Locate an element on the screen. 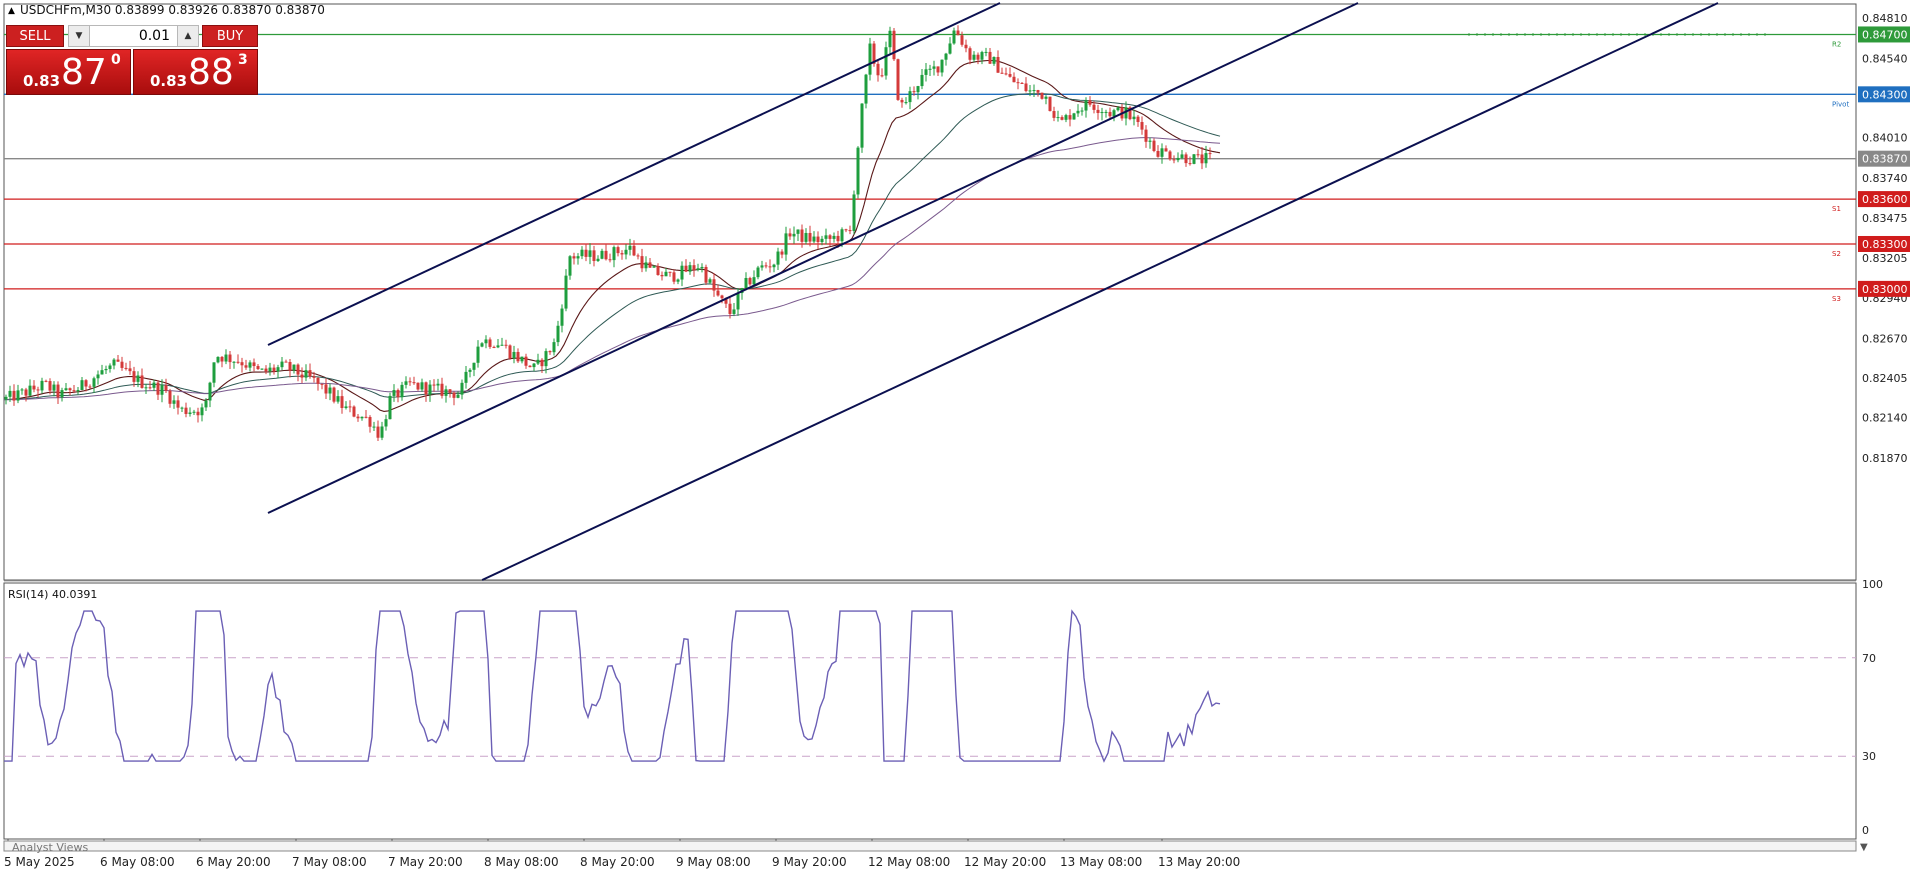  buy-quote: 0.83 88 3 is located at coordinates (195, 72).